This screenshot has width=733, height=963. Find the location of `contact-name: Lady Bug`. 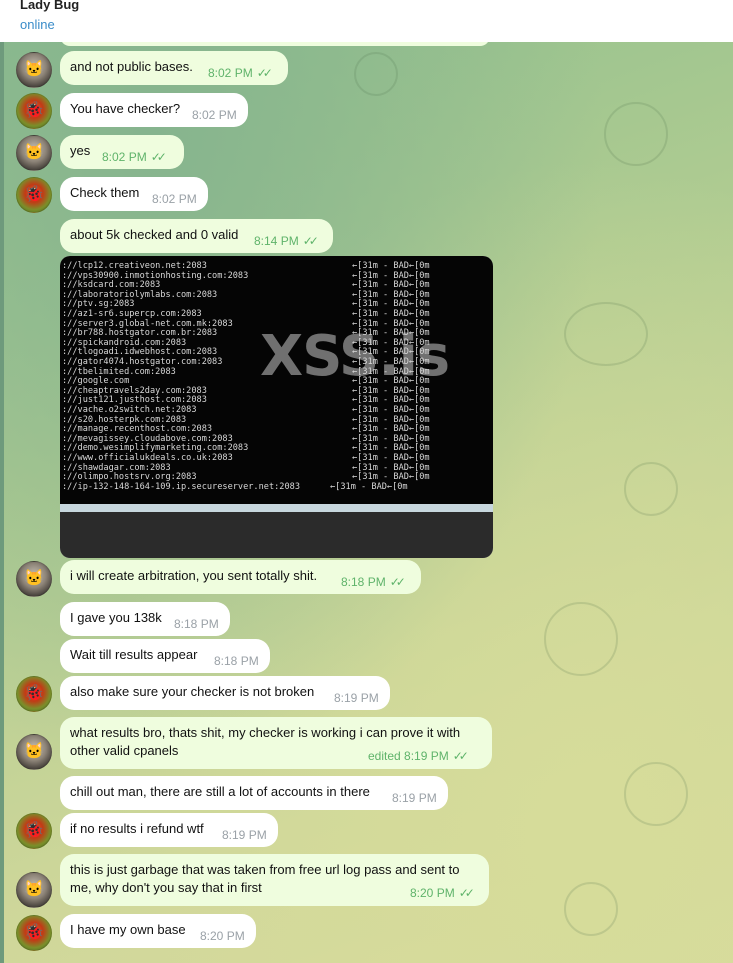

contact-name: Lady Bug is located at coordinates (49, 6).